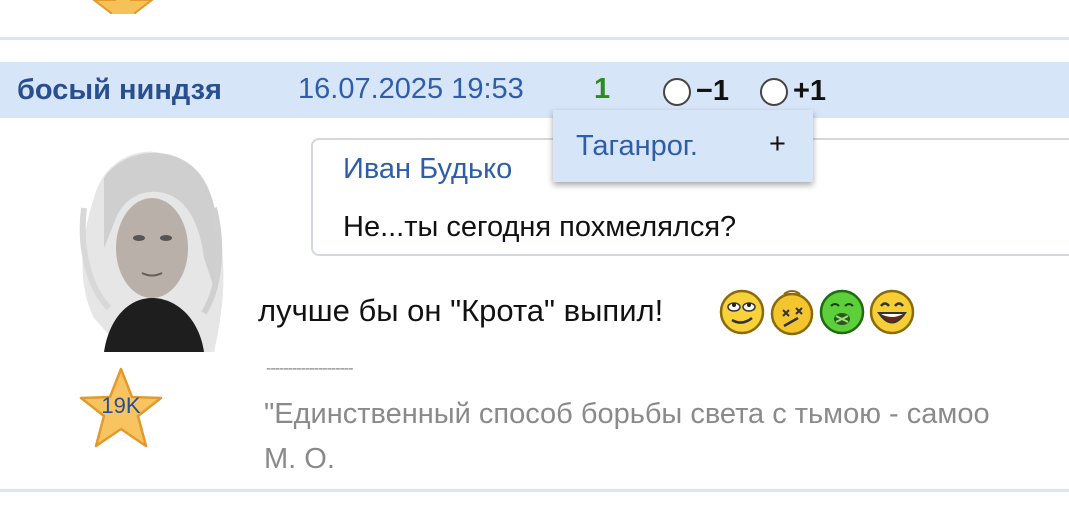  What do you see at coordinates (119, 90) in the screenshot?
I see `post-author-link: босый ниндзя` at bounding box center [119, 90].